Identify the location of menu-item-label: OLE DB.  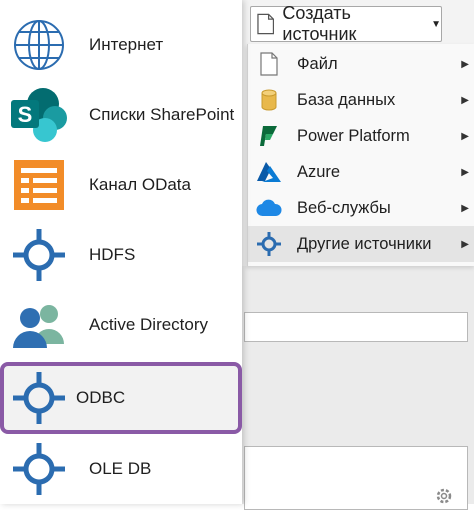
(120, 468).